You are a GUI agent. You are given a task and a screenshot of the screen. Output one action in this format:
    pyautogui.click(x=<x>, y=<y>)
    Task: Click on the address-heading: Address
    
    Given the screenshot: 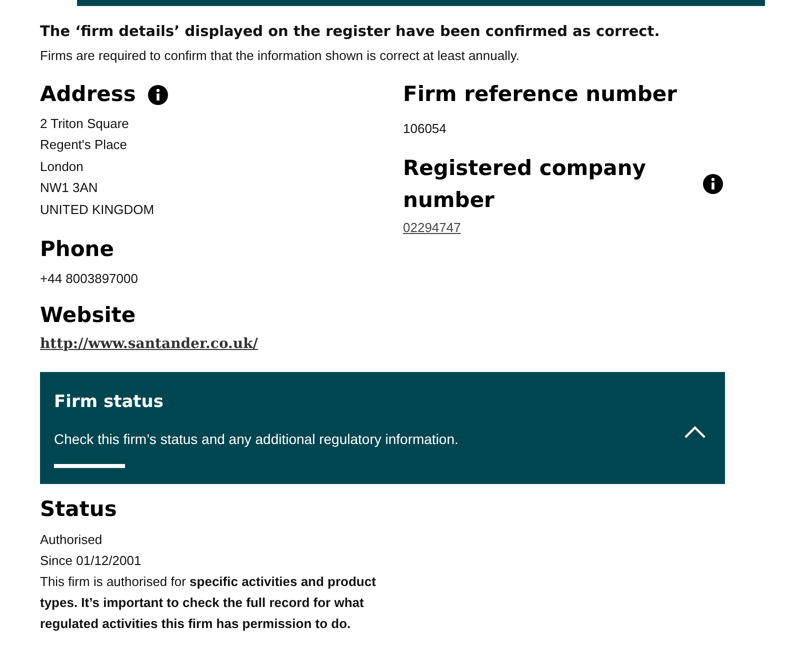 What is the action you would take?
    pyautogui.click(x=88, y=94)
    